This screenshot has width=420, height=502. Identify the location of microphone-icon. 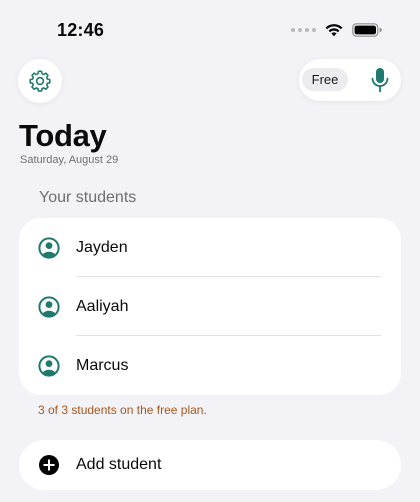
(380, 80).